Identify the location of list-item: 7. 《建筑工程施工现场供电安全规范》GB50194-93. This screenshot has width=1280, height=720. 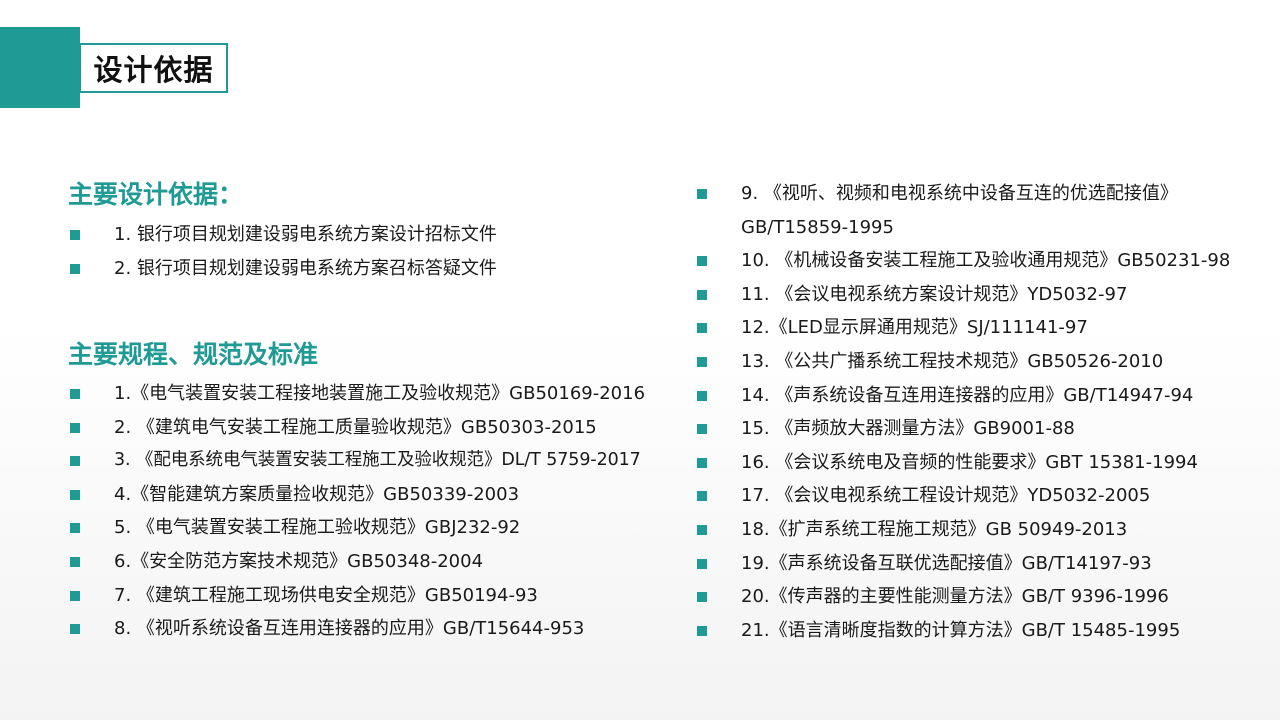
(375, 596).